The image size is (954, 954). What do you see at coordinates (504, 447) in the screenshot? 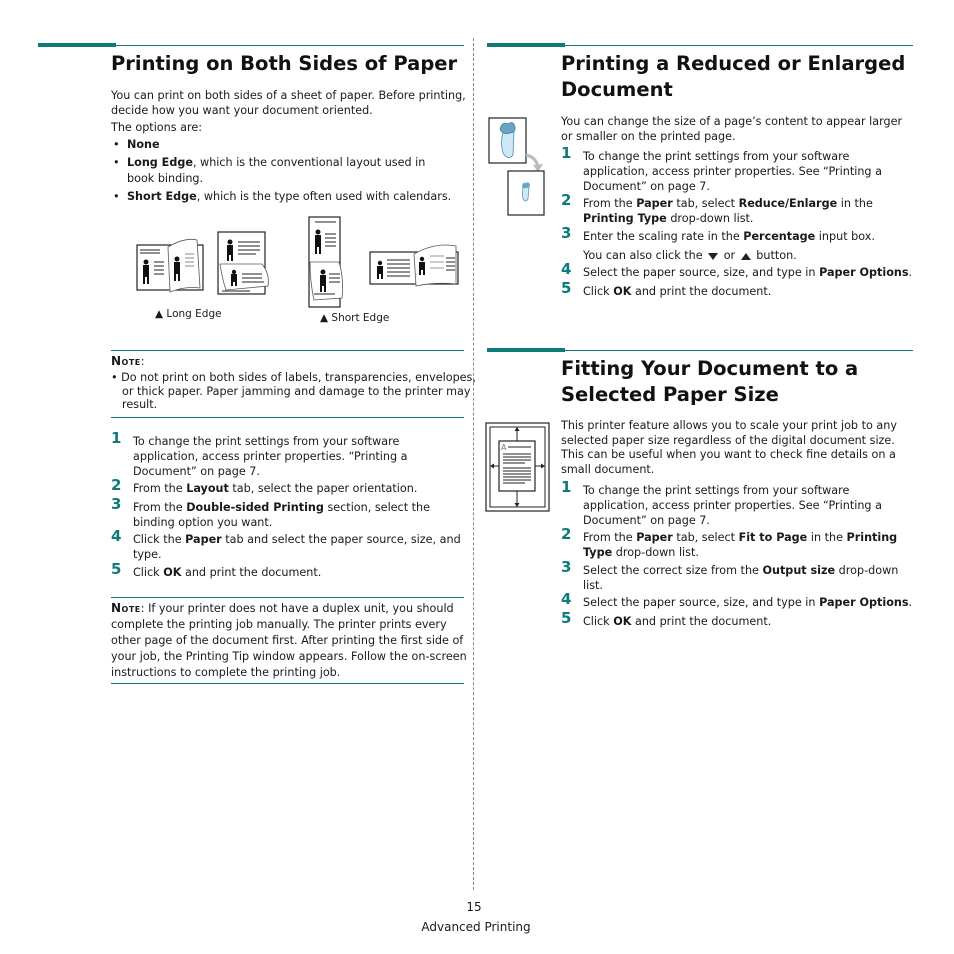
I see `figure-letter: A` at bounding box center [504, 447].